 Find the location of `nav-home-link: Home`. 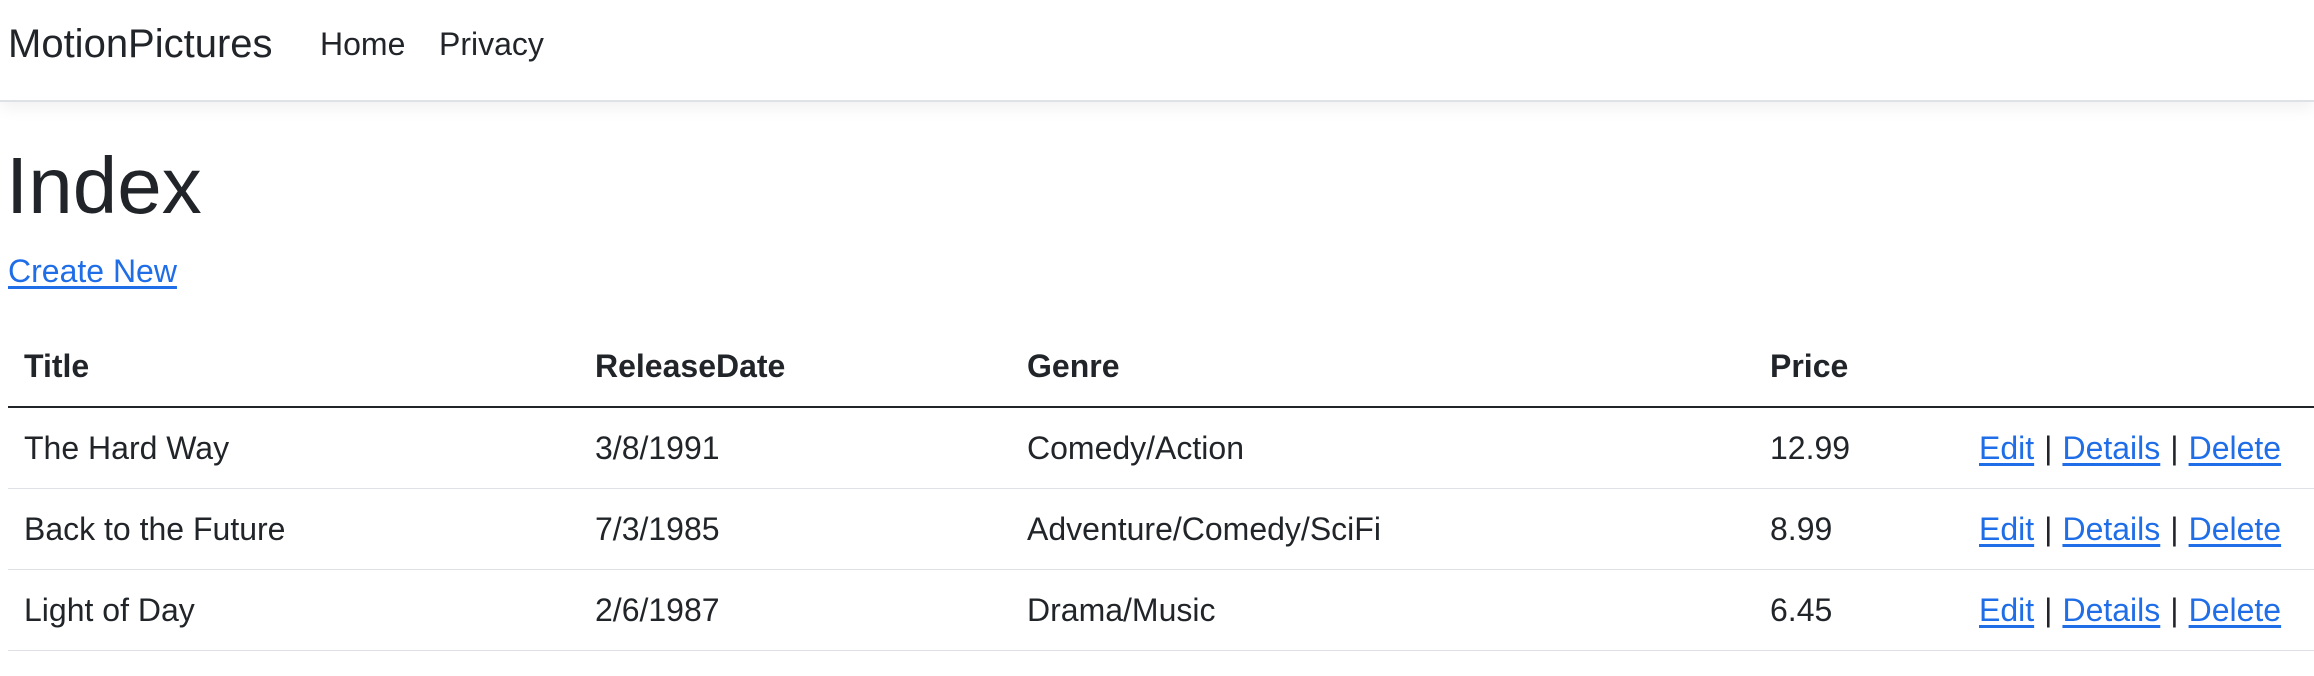

nav-home-link: Home is located at coordinates (362, 44).